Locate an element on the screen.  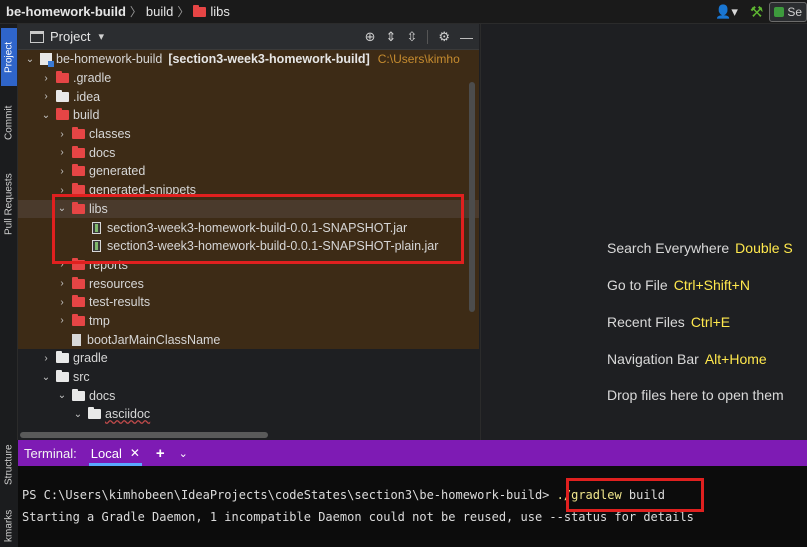
git-branch-label: [section3-week3-homework-build] is located at coordinates (269, 59).